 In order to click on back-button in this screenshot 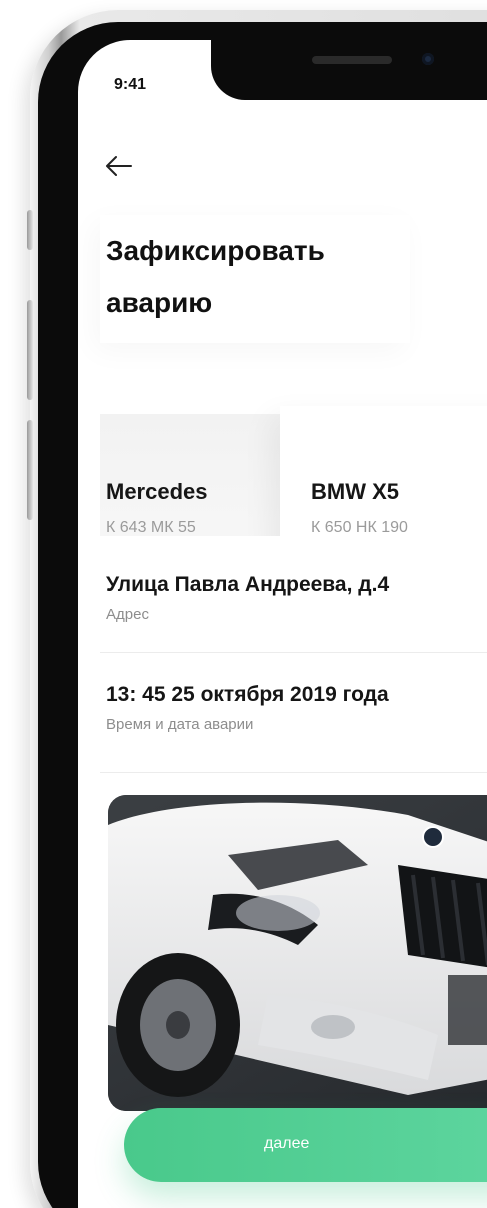, I will do `click(119, 166)`.